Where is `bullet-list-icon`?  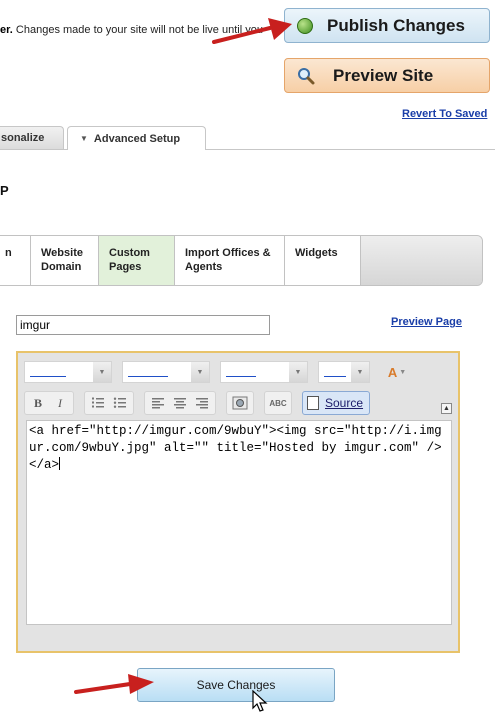
bullet-list-icon is located at coordinates (120, 403).